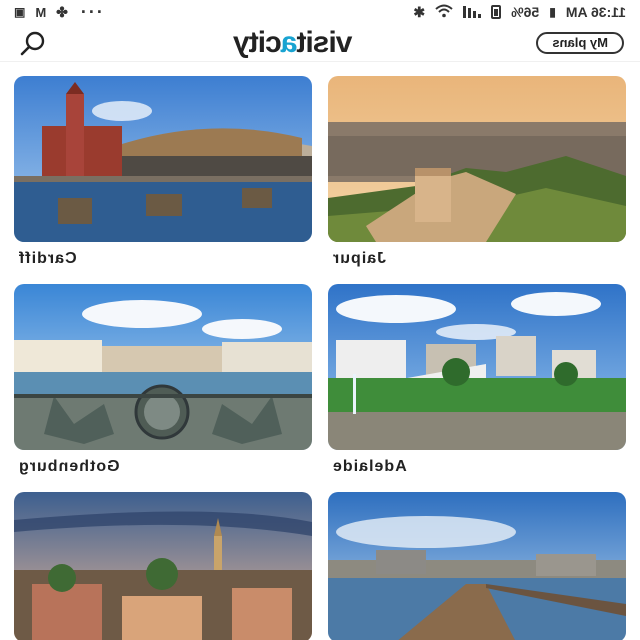 The width and height of the screenshot is (640, 640). I want to click on city-card-jaipur: Jaipur, so click(477, 171).